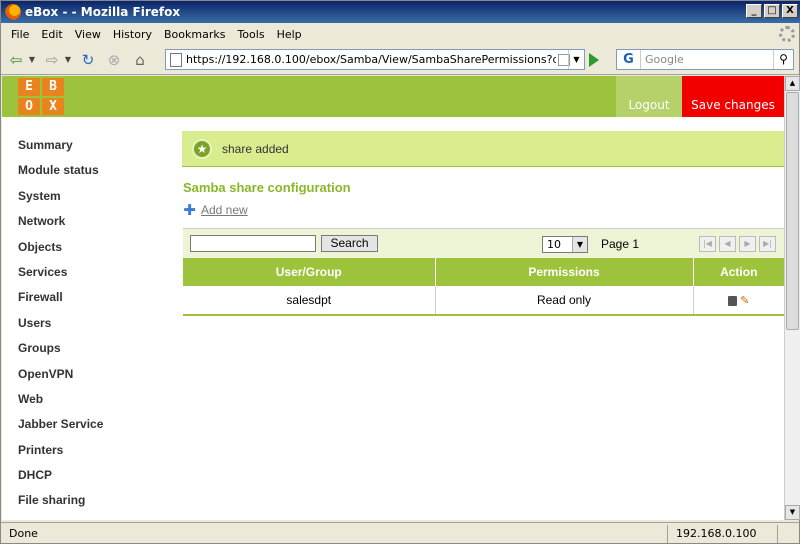 This screenshot has width=800, height=544. Describe the element at coordinates (309, 301) in the screenshot. I see `cell-user-group: salesdpt` at that location.